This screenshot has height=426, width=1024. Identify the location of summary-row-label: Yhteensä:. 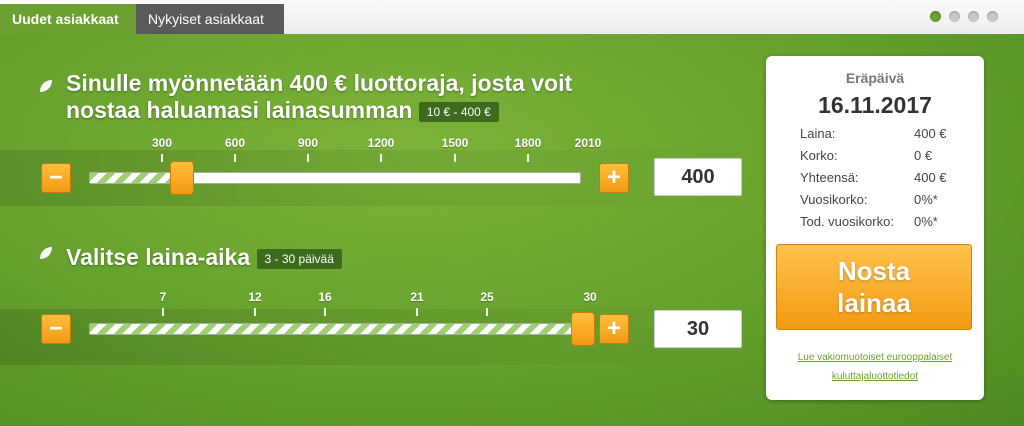
(829, 177).